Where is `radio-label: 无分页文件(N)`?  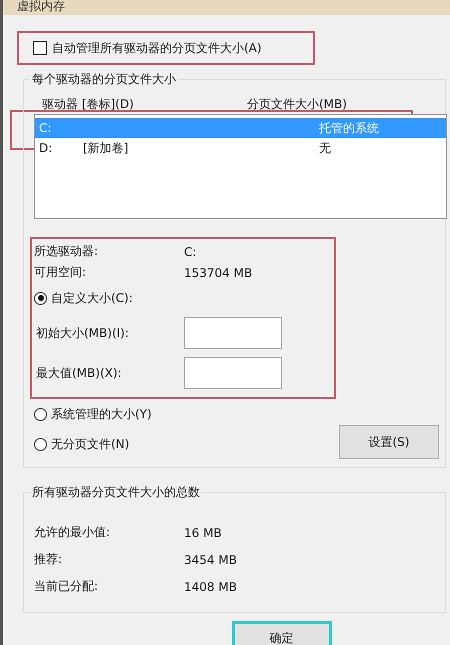 radio-label: 无分页文件(N) is located at coordinates (90, 444).